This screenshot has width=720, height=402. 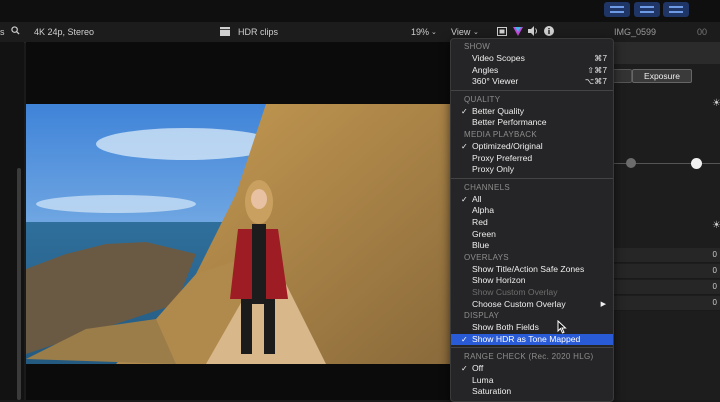 What do you see at coordinates (434, 32) in the screenshot?
I see `zoom-chevron-icon: ⌄` at bounding box center [434, 32].